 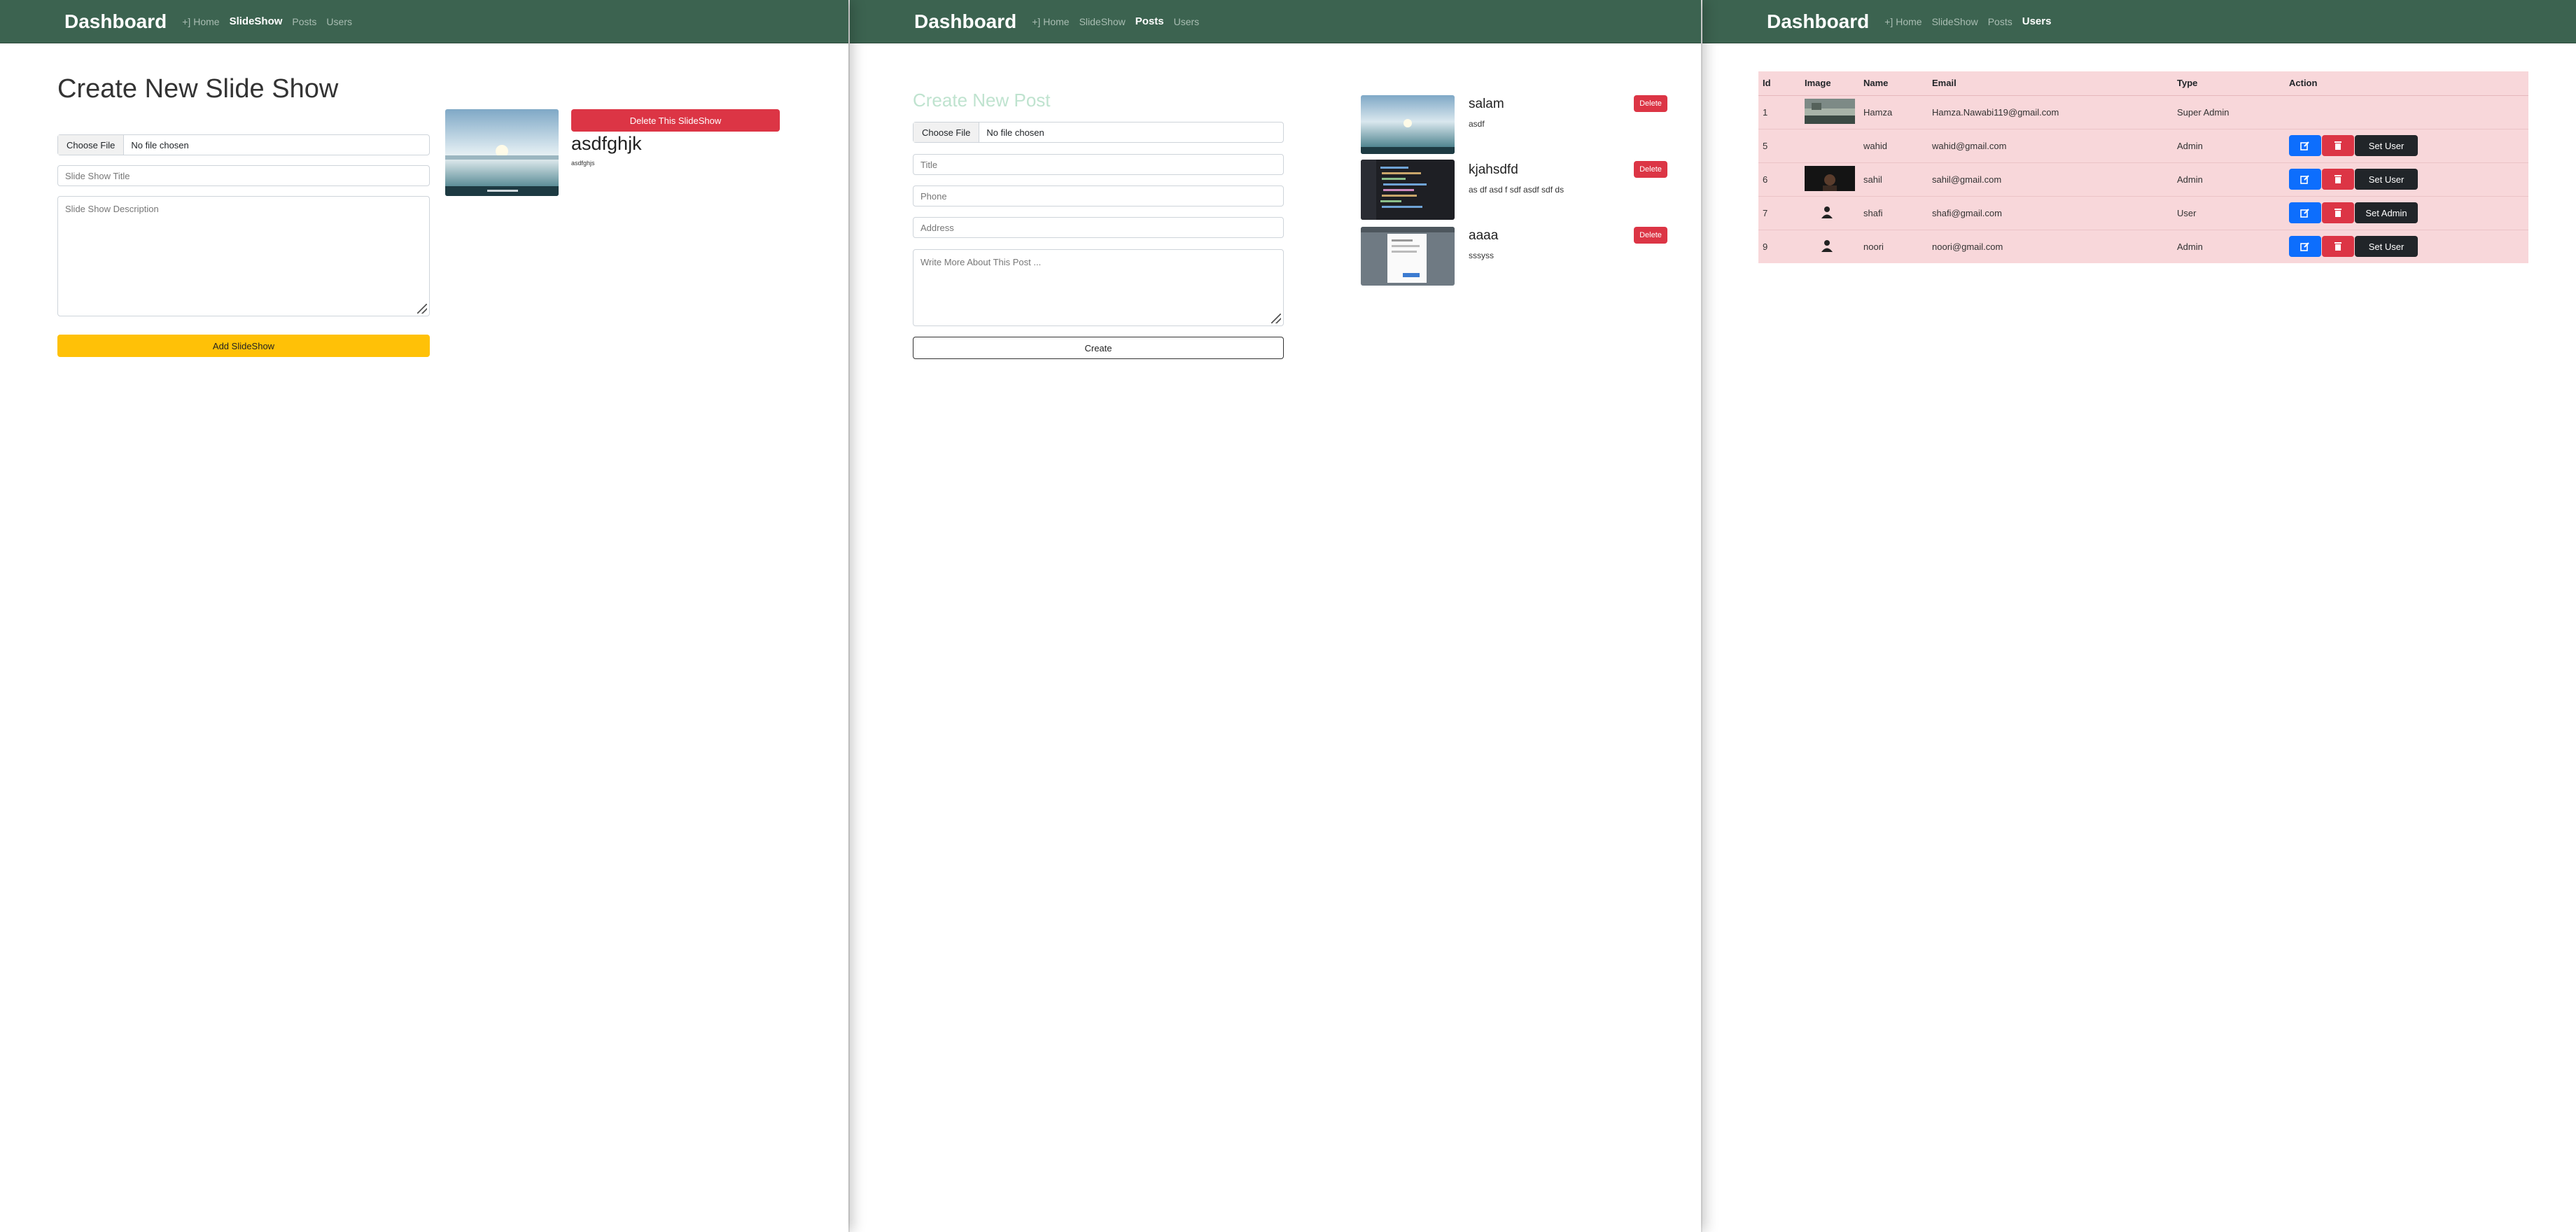 What do you see at coordinates (1893, 145) in the screenshot?
I see `user-name: wahid` at bounding box center [1893, 145].